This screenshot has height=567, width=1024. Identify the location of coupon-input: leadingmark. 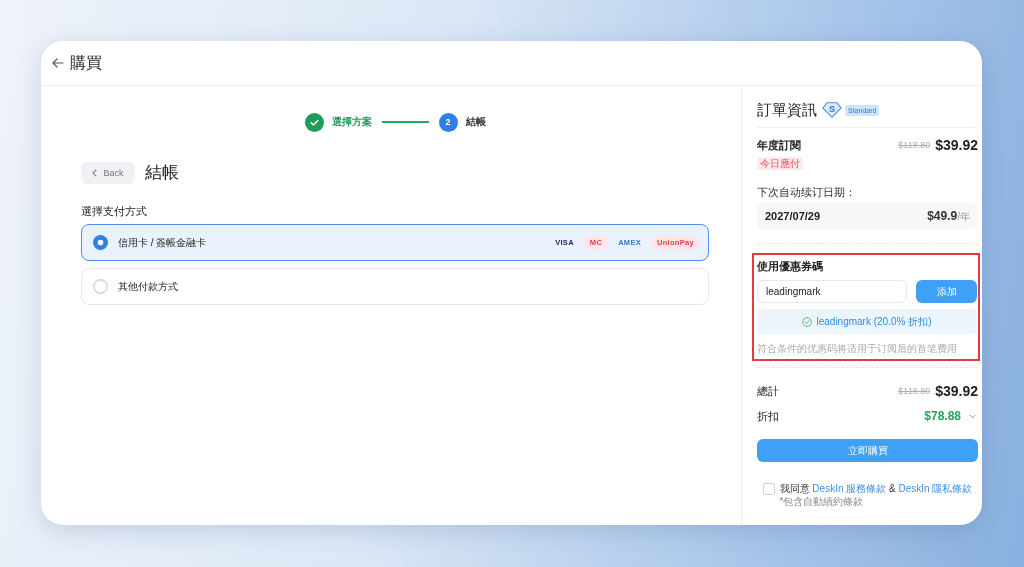
(832, 291).